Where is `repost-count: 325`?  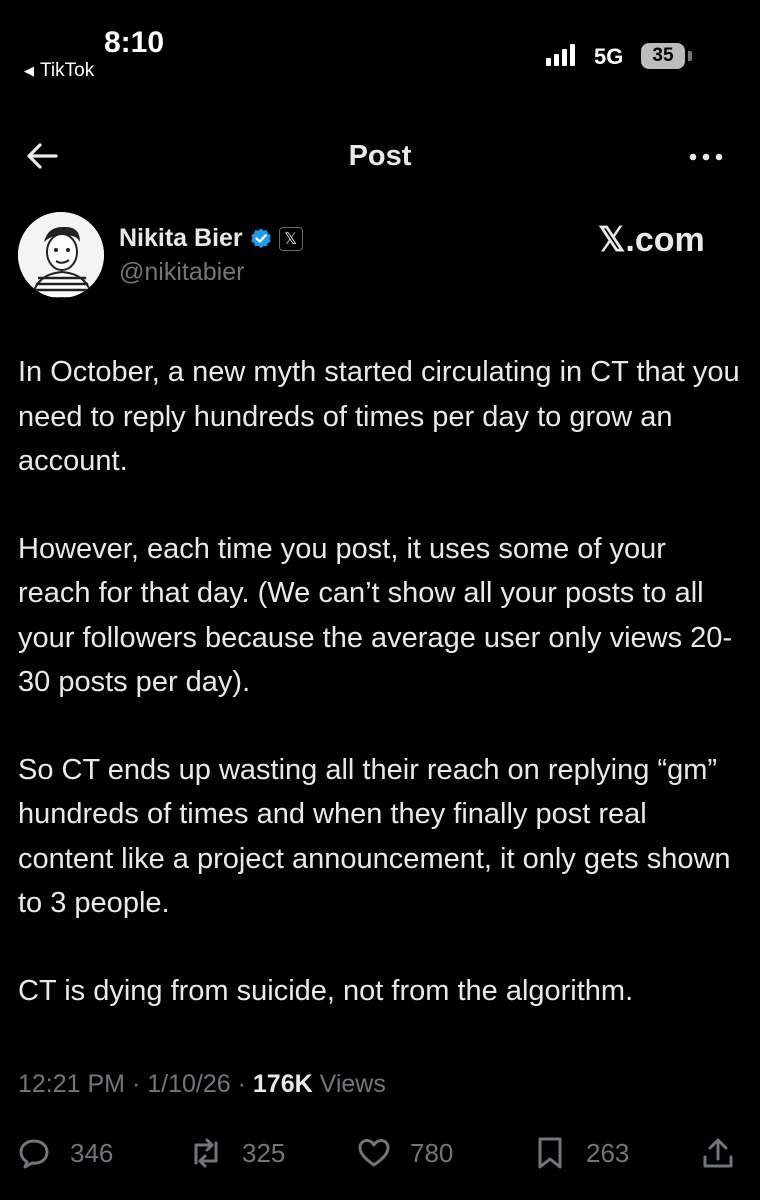 repost-count: 325 is located at coordinates (264, 1152).